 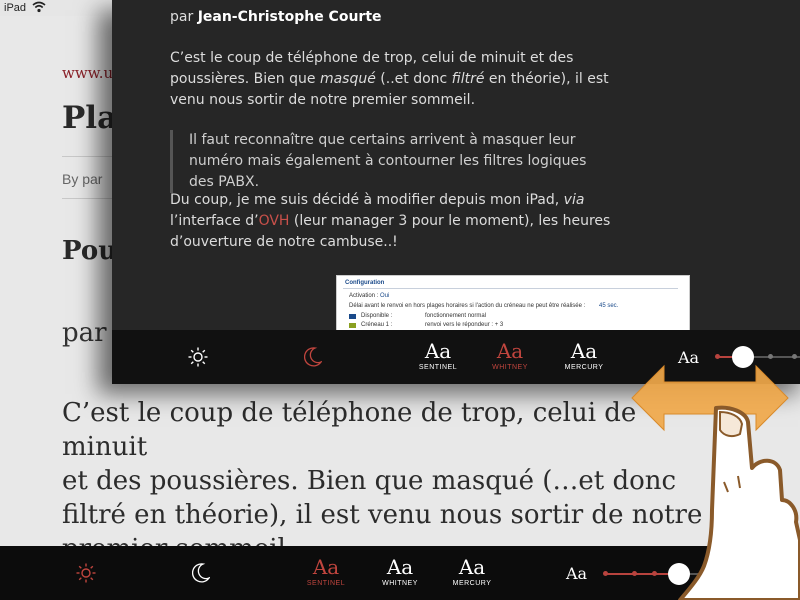 What do you see at coordinates (87, 73) in the screenshot?
I see `article-url: www.u` at bounding box center [87, 73].